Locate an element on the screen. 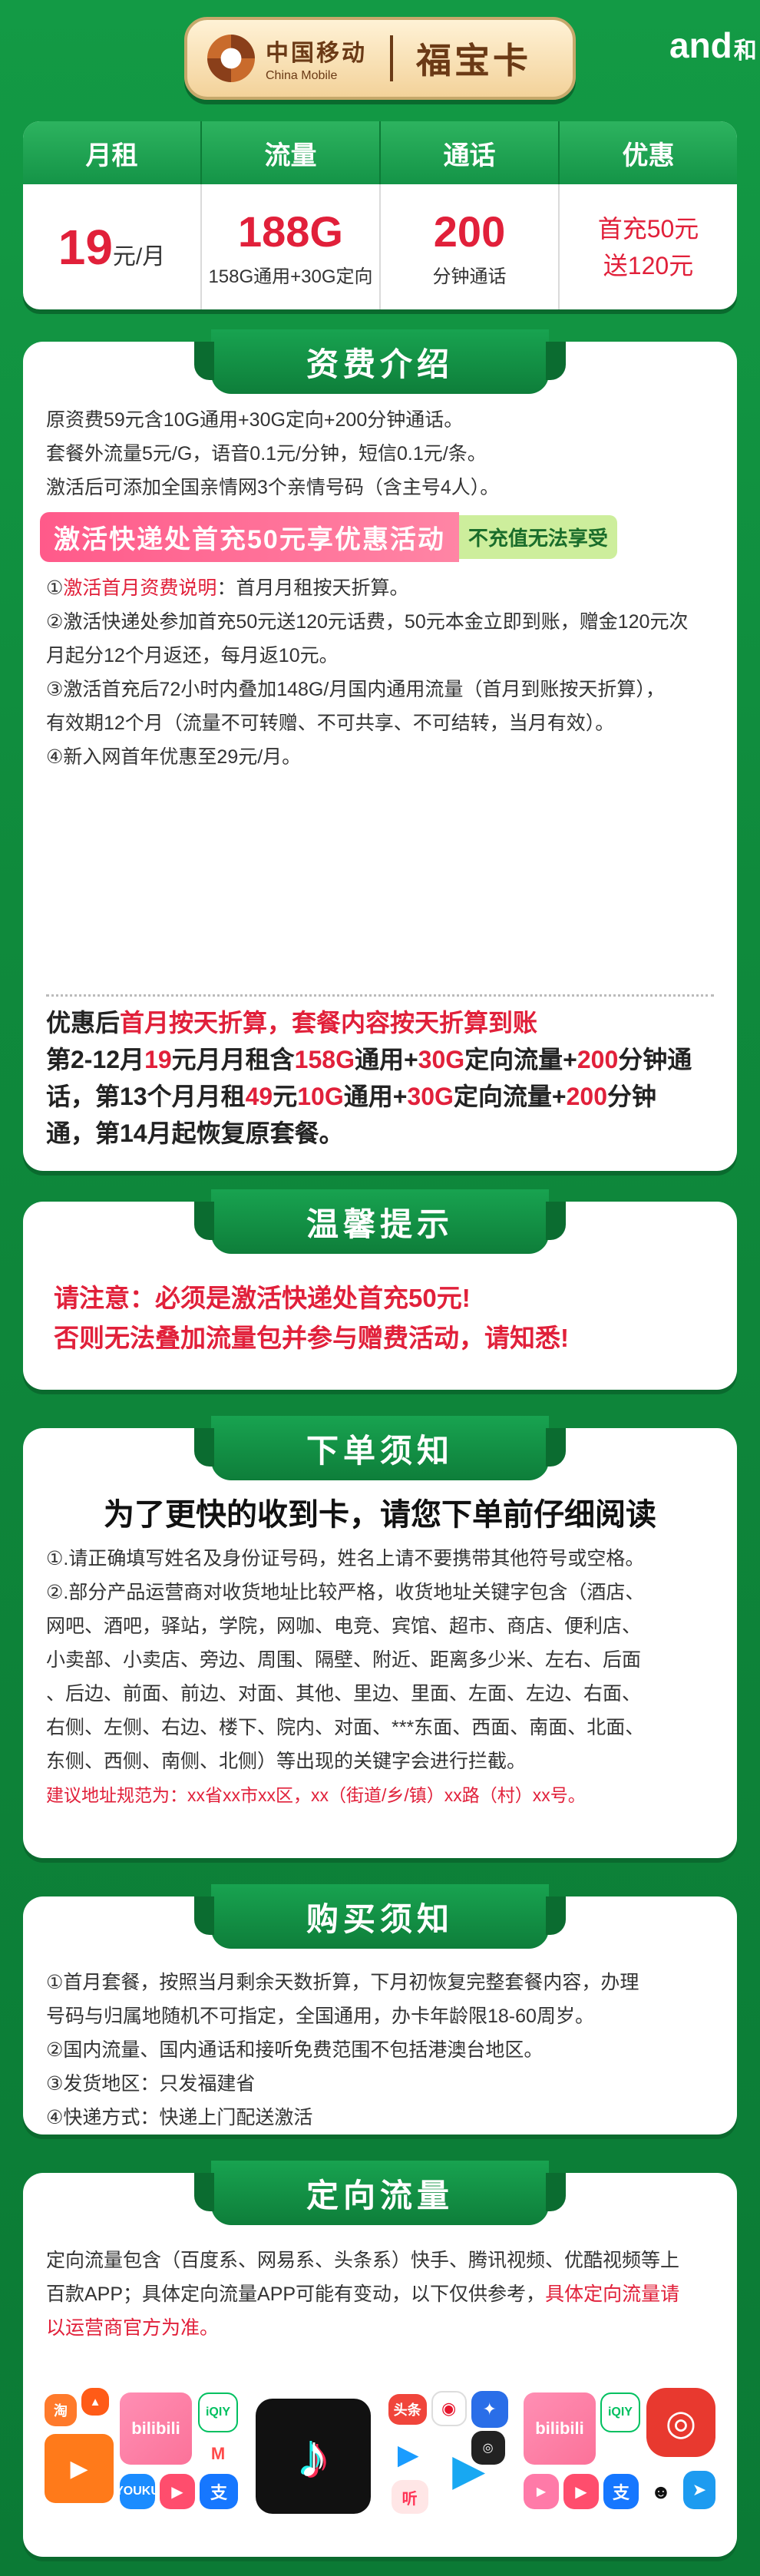  cell-calls: 200 分钟通话 is located at coordinates (470, 246).